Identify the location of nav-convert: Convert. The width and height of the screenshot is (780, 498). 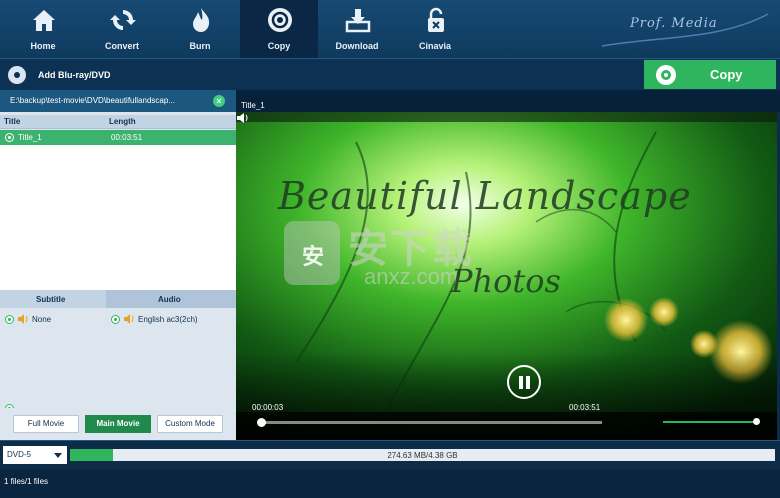
(122, 29).